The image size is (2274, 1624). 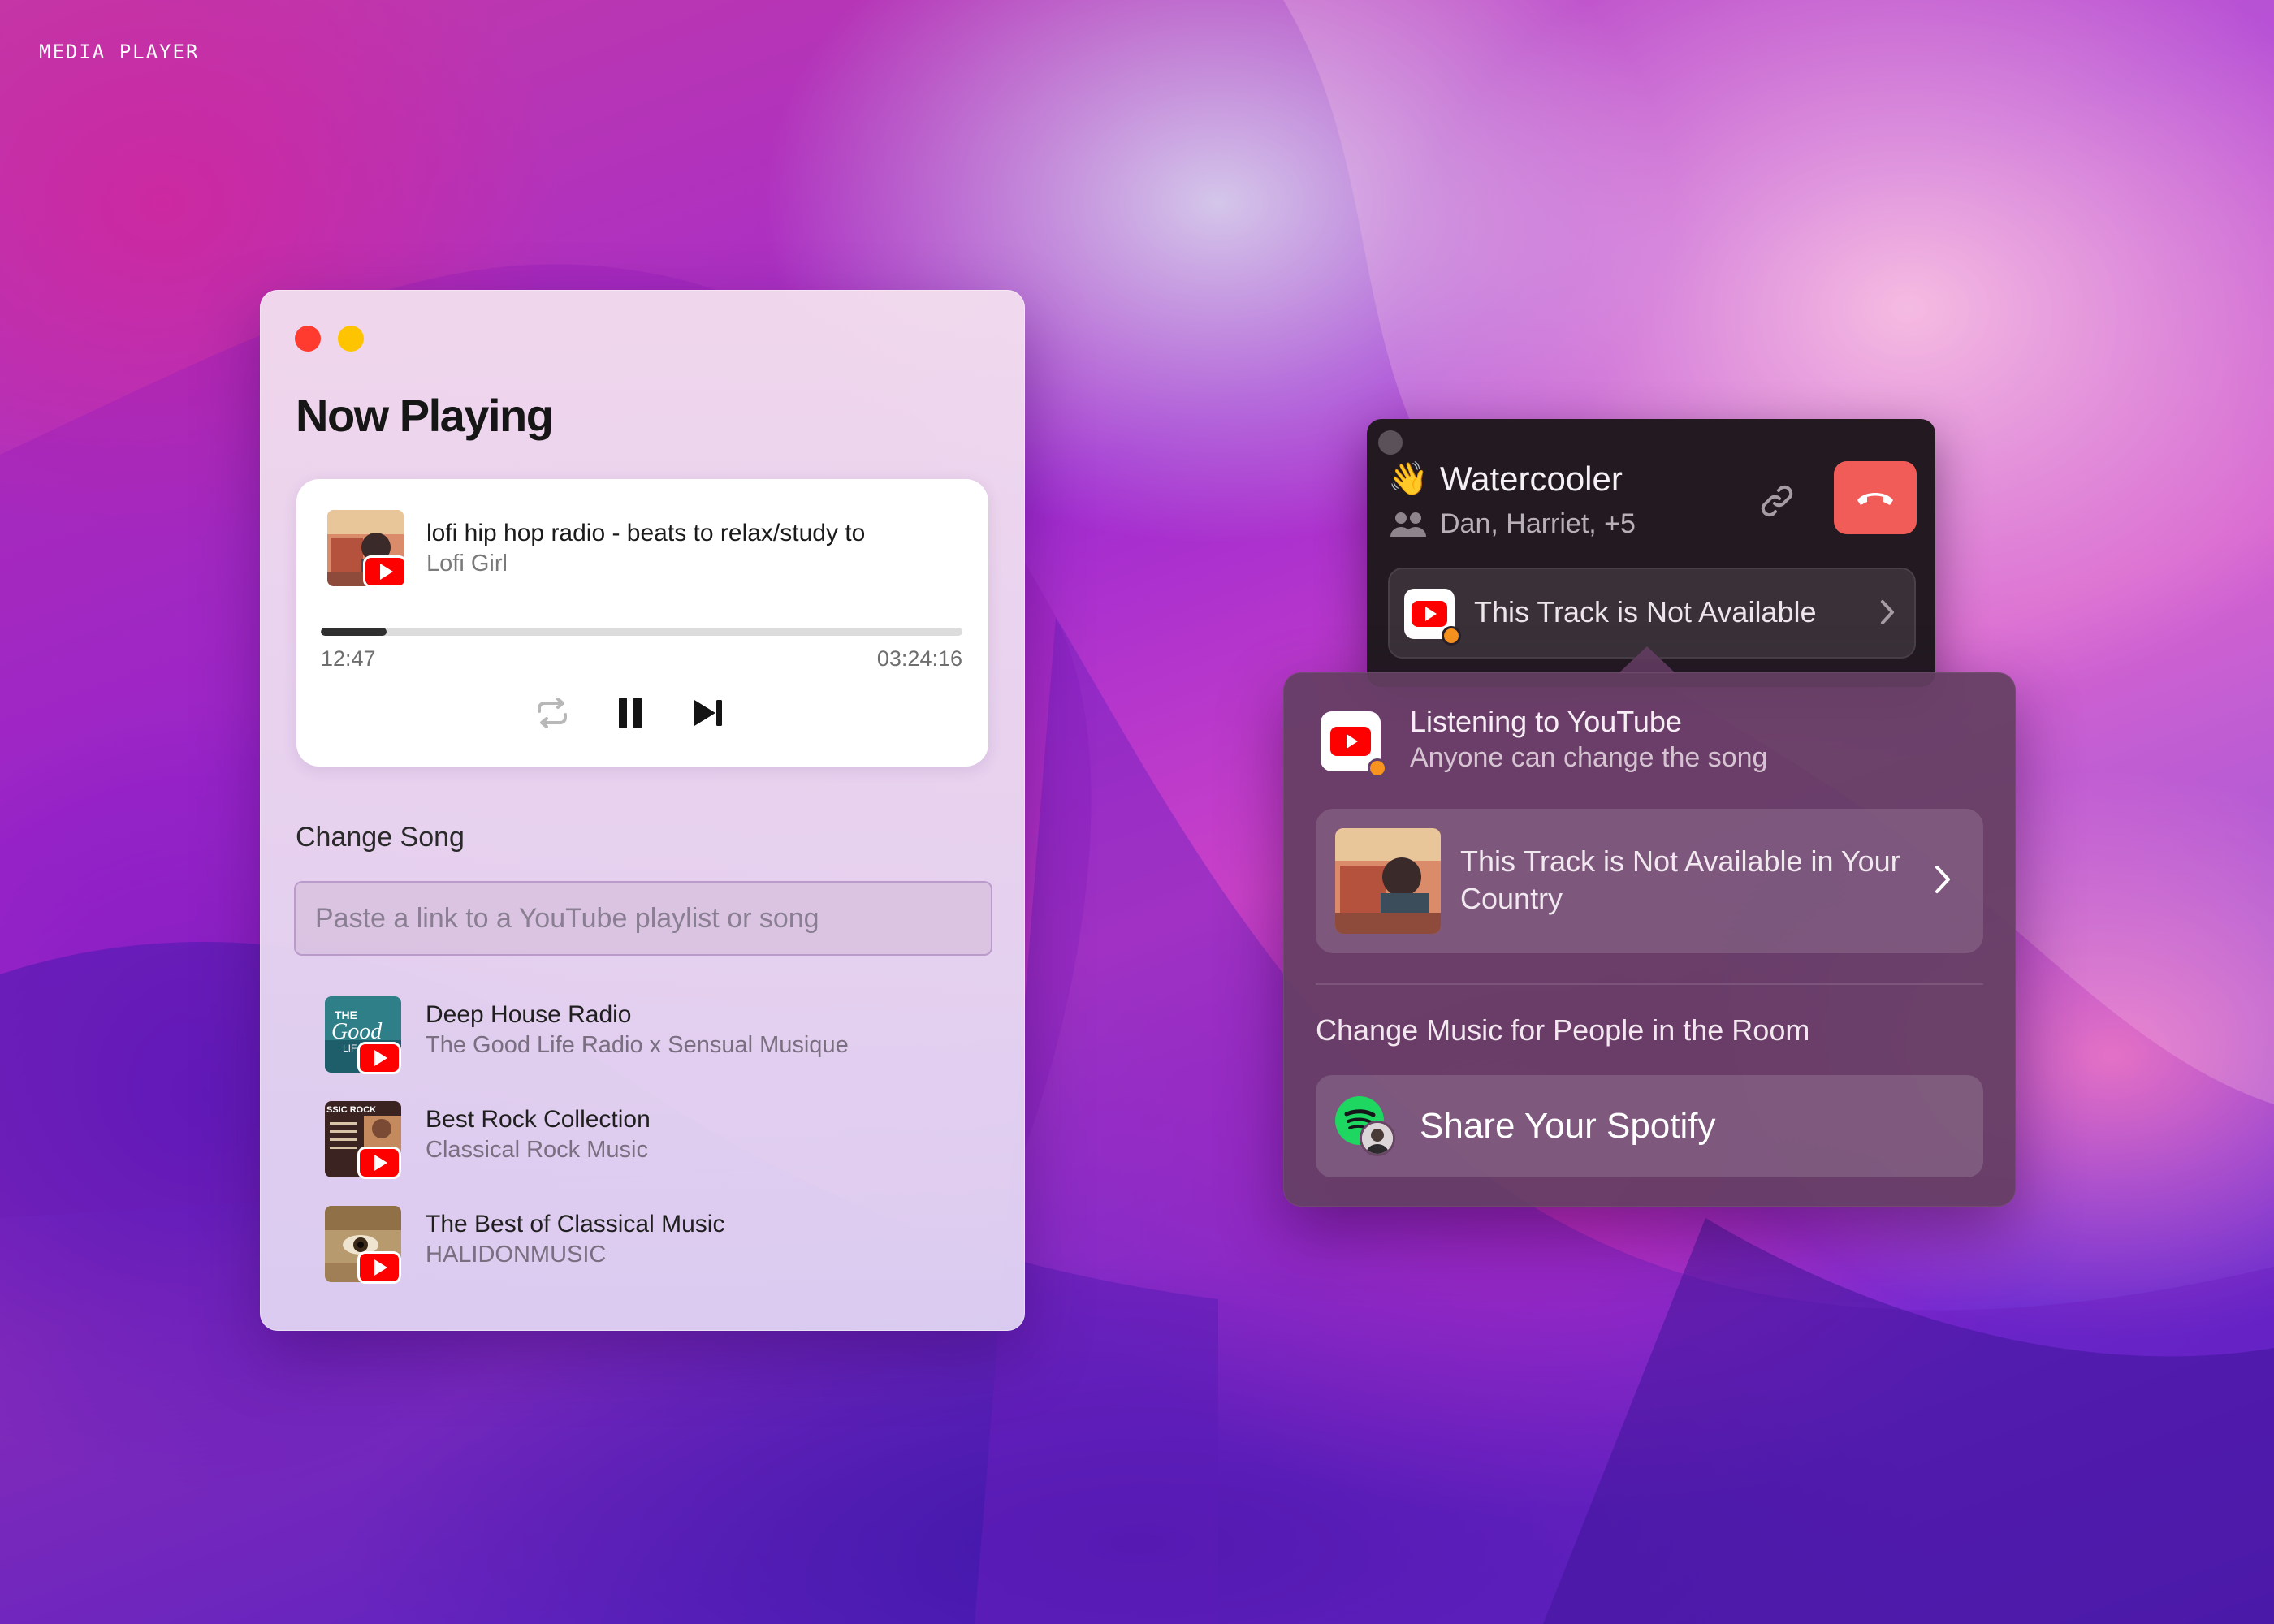 I want to click on divider, so click(x=1649, y=984).